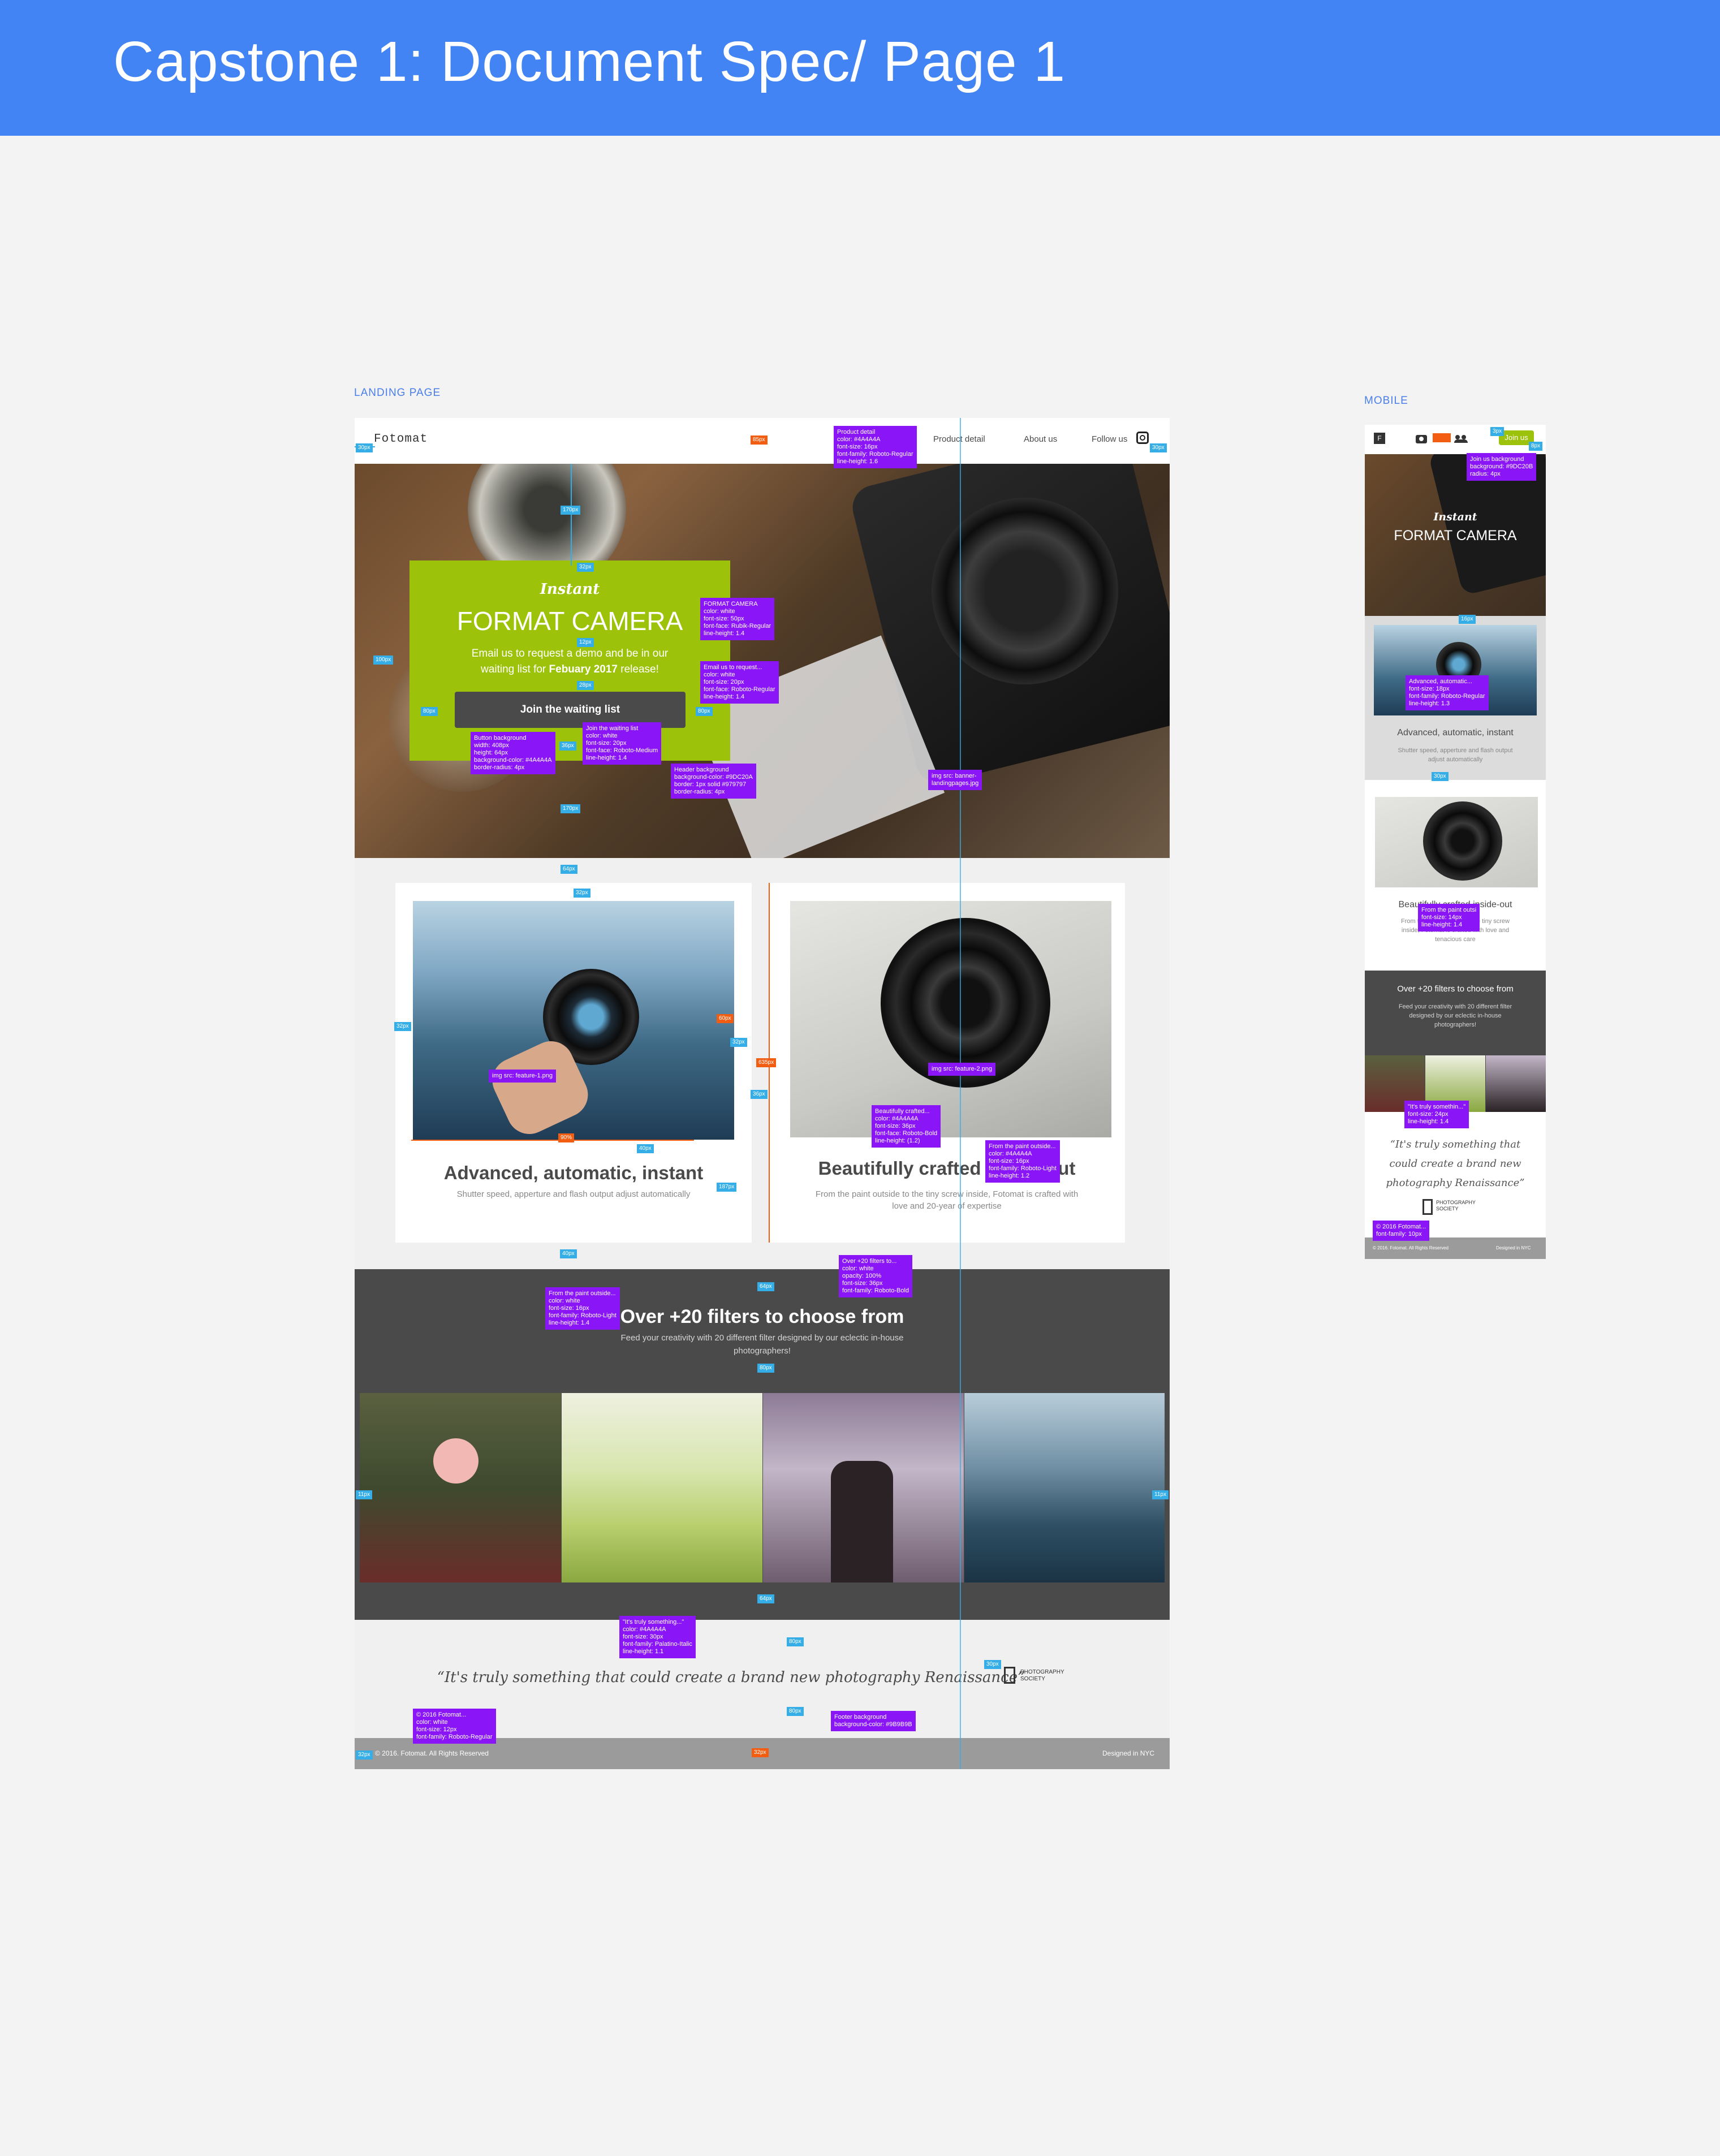  What do you see at coordinates (1455, 989) in the screenshot?
I see `mobile-filters-title: Over +20 filters to choose from` at bounding box center [1455, 989].